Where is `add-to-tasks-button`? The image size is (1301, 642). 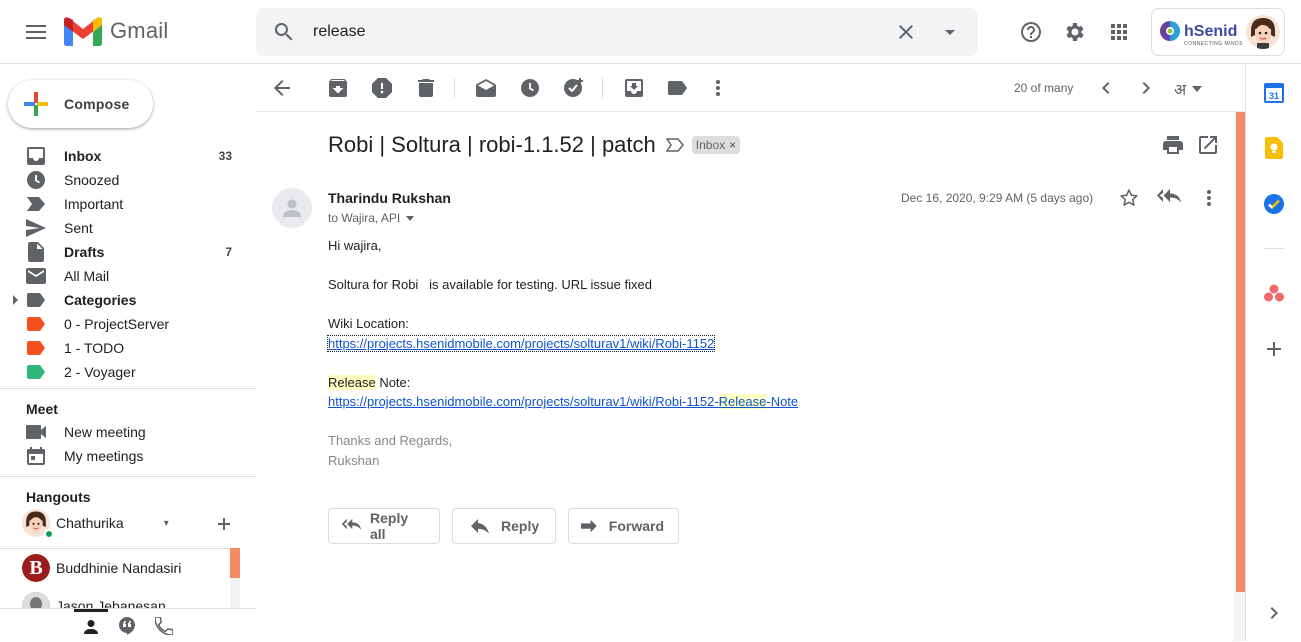 add-to-tasks-button is located at coordinates (574, 88).